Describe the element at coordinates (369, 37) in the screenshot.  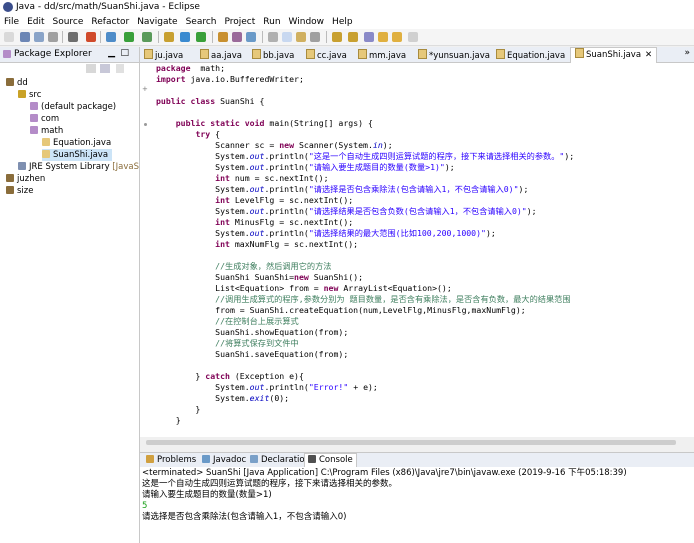
I see `last-edit-icon` at that location.